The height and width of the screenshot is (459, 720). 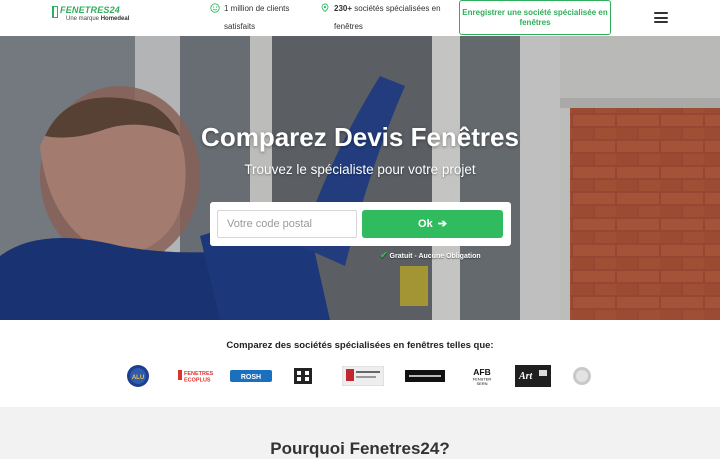 What do you see at coordinates (90, 10) in the screenshot?
I see `logo-name: FENETRES24` at bounding box center [90, 10].